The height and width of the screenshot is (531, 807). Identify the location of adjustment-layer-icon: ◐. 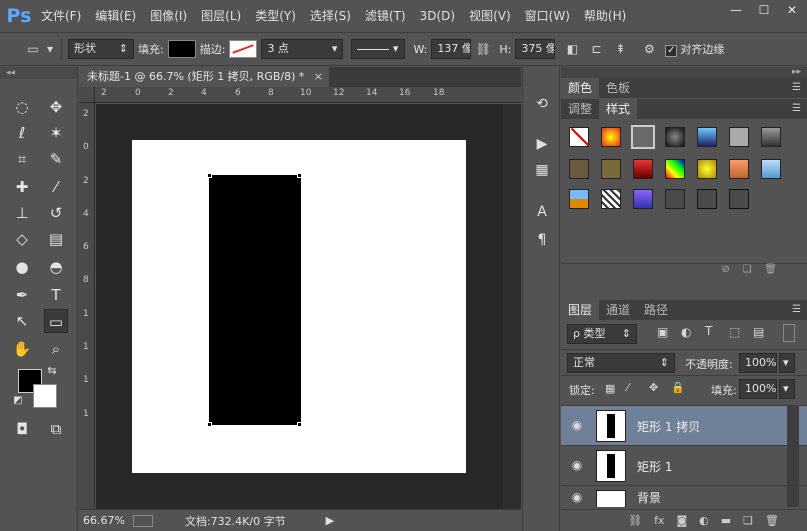
(704, 520).